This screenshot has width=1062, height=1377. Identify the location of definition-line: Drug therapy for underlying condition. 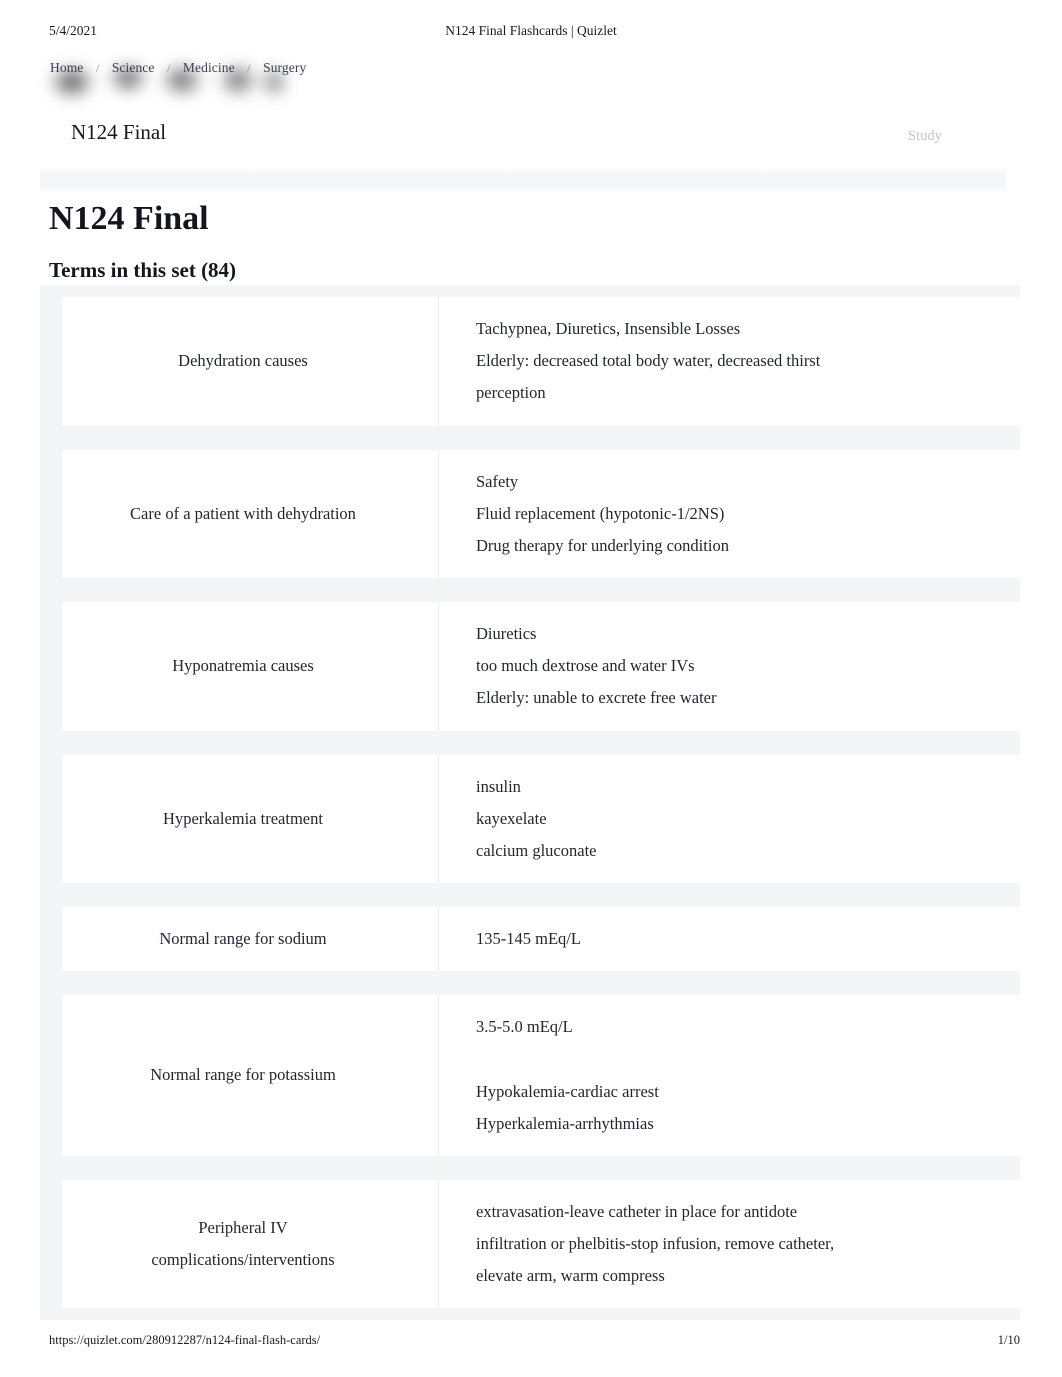
(602, 545).